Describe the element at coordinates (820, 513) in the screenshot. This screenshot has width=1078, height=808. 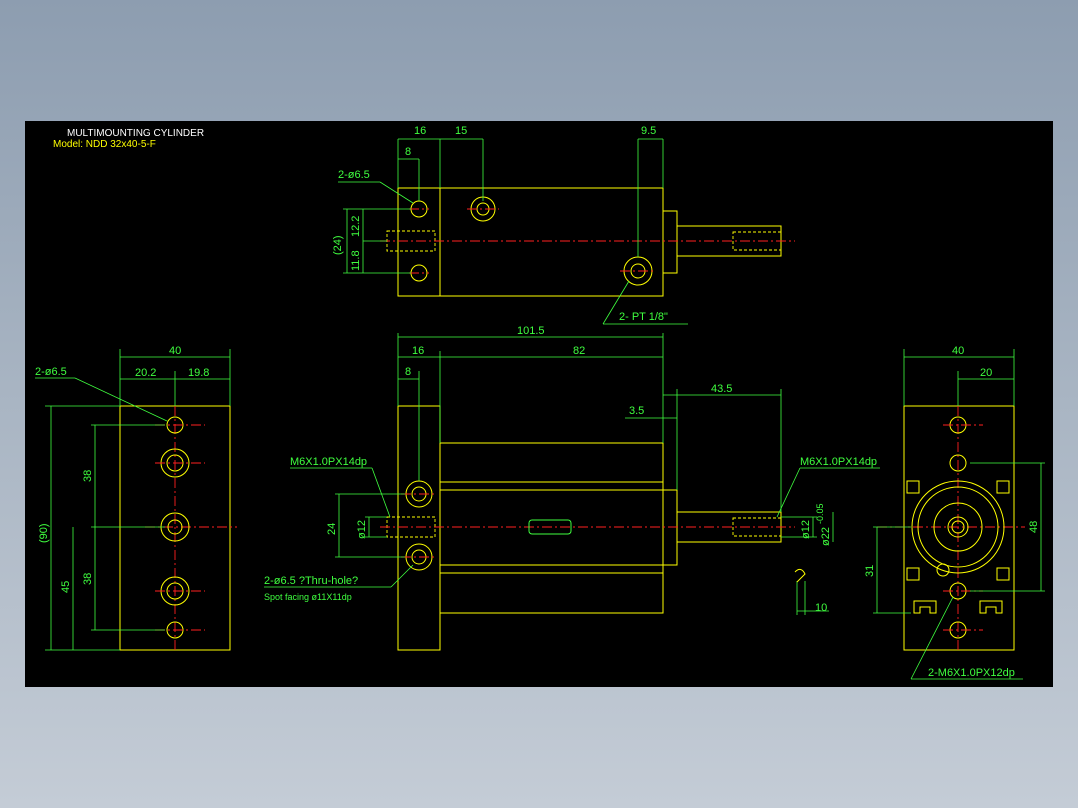
I see `dim-phi22-tolerance: -0.05` at that location.